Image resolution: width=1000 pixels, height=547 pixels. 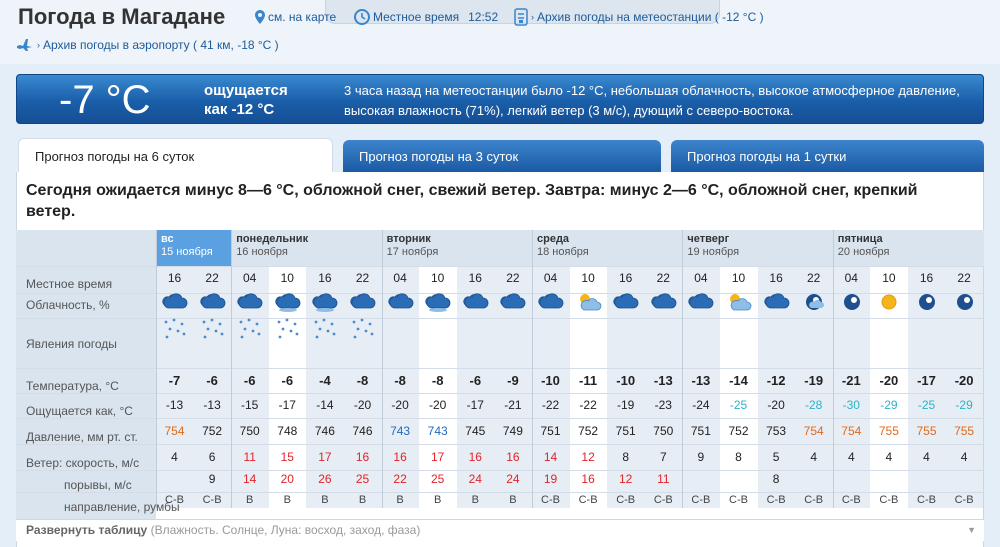 What do you see at coordinates (400, 431) in the screenshot?
I see `pressure-cell: 743` at bounding box center [400, 431].